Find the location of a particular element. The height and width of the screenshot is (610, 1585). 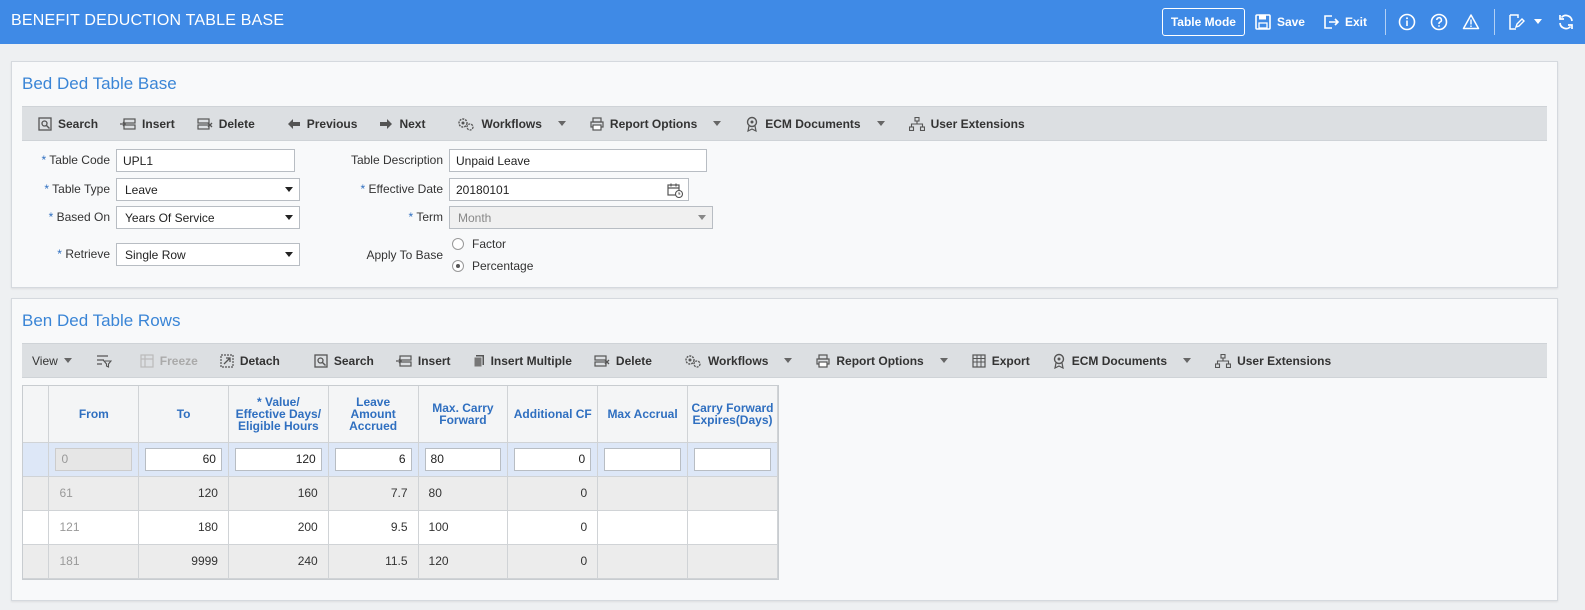

insert-multiple-icon is located at coordinates (478, 360).